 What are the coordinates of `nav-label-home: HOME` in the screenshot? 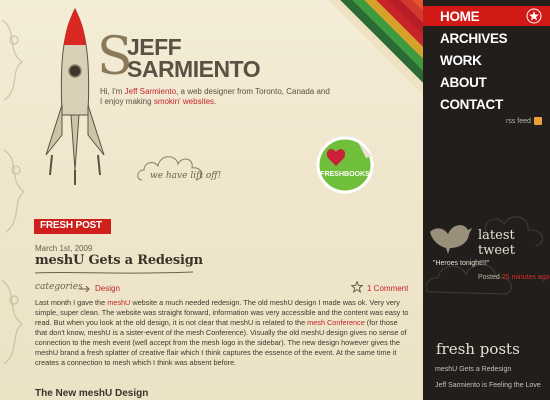 It's located at (460, 16).